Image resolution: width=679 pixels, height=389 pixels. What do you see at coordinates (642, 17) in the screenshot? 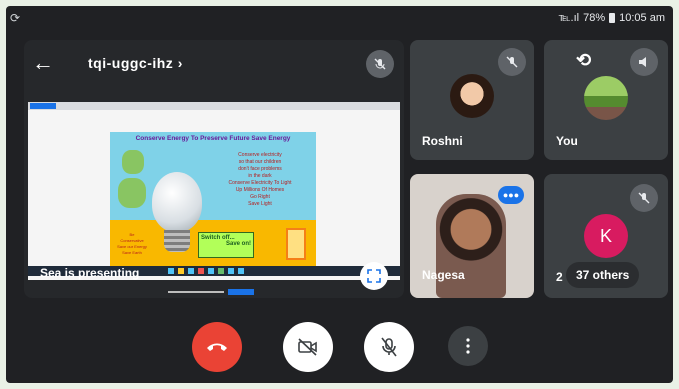
I see `clock: 10:05 am` at bounding box center [642, 17].